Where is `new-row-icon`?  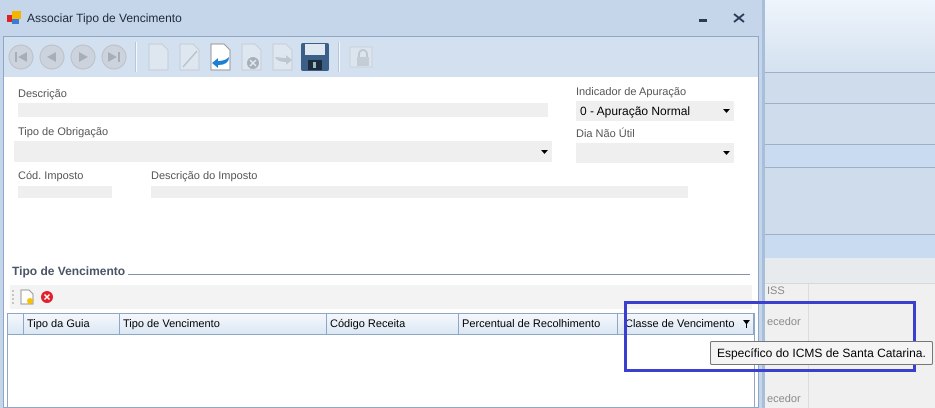
new-row-icon is located at coordinates (27, 297).